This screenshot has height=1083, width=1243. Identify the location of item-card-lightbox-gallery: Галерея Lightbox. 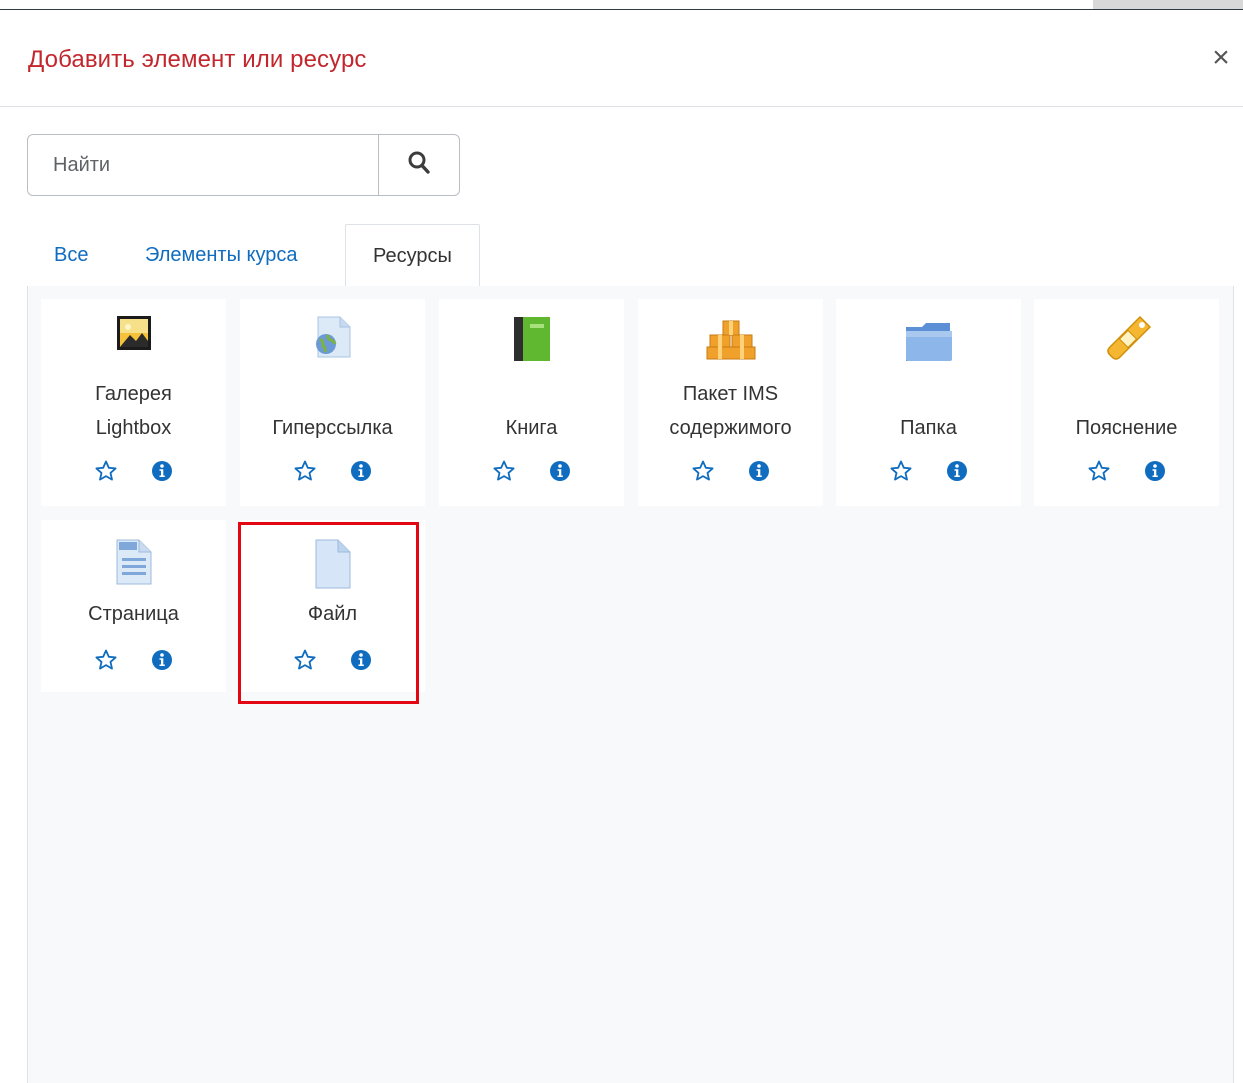
(133, 402).